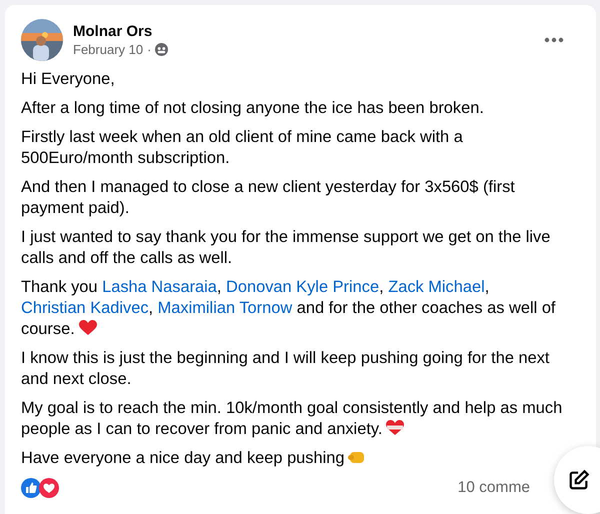 The image size is (600, 514). What do you see at coordinates (285, 369) in the screenshot?
I see `post-paragraph: I know this is just the beginning and I will keep pushing going for the next and next close.` at bounding box center [285, 369].